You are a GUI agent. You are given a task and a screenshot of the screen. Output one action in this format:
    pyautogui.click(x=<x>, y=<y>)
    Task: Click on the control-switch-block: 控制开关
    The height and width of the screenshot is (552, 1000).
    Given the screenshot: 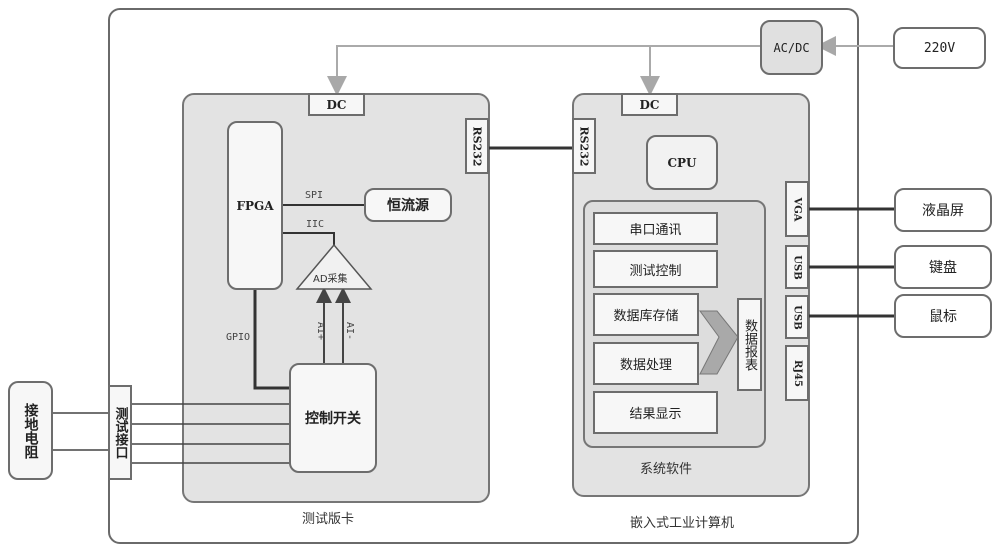 What is the action you would take?
    pyautogui.click(x=333, y=418)
    